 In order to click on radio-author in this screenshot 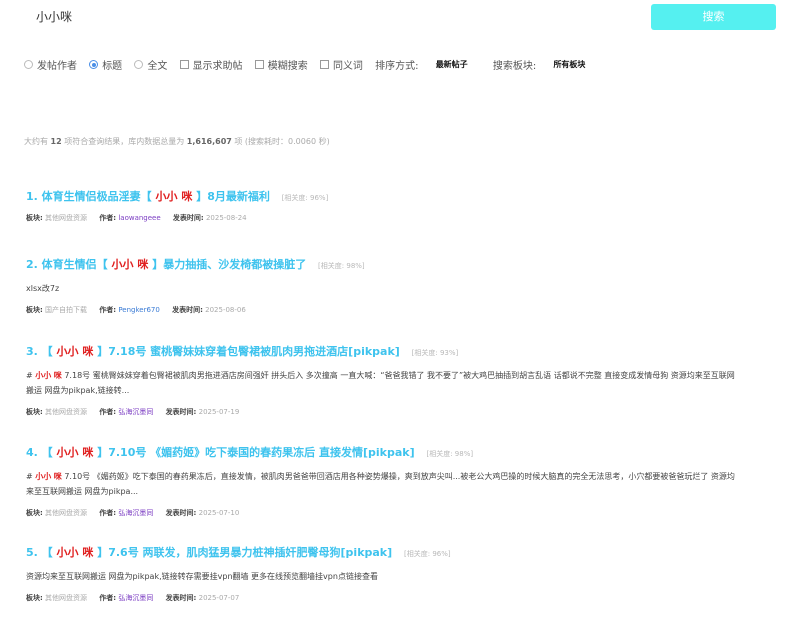, I will do `click(28, 64)`.